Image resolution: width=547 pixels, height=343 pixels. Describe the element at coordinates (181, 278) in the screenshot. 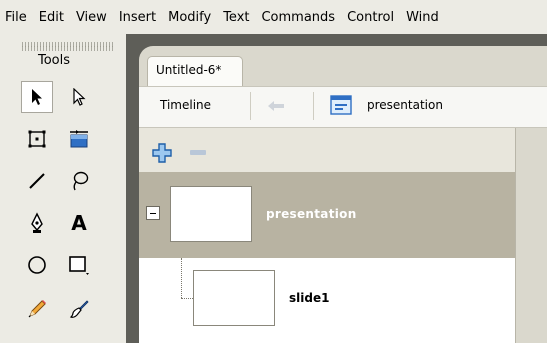

I see `tree-connector-vertical` at that location.